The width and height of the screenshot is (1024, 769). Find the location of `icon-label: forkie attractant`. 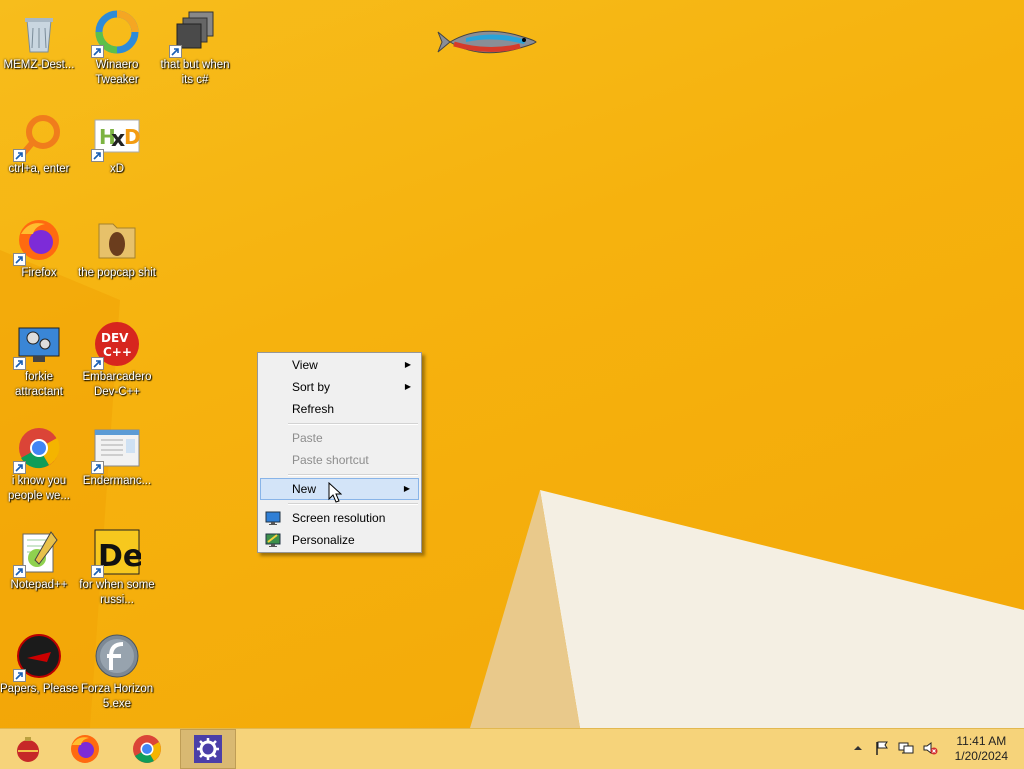

icon-label: forkie attractant is located at coordinates (39, 384).